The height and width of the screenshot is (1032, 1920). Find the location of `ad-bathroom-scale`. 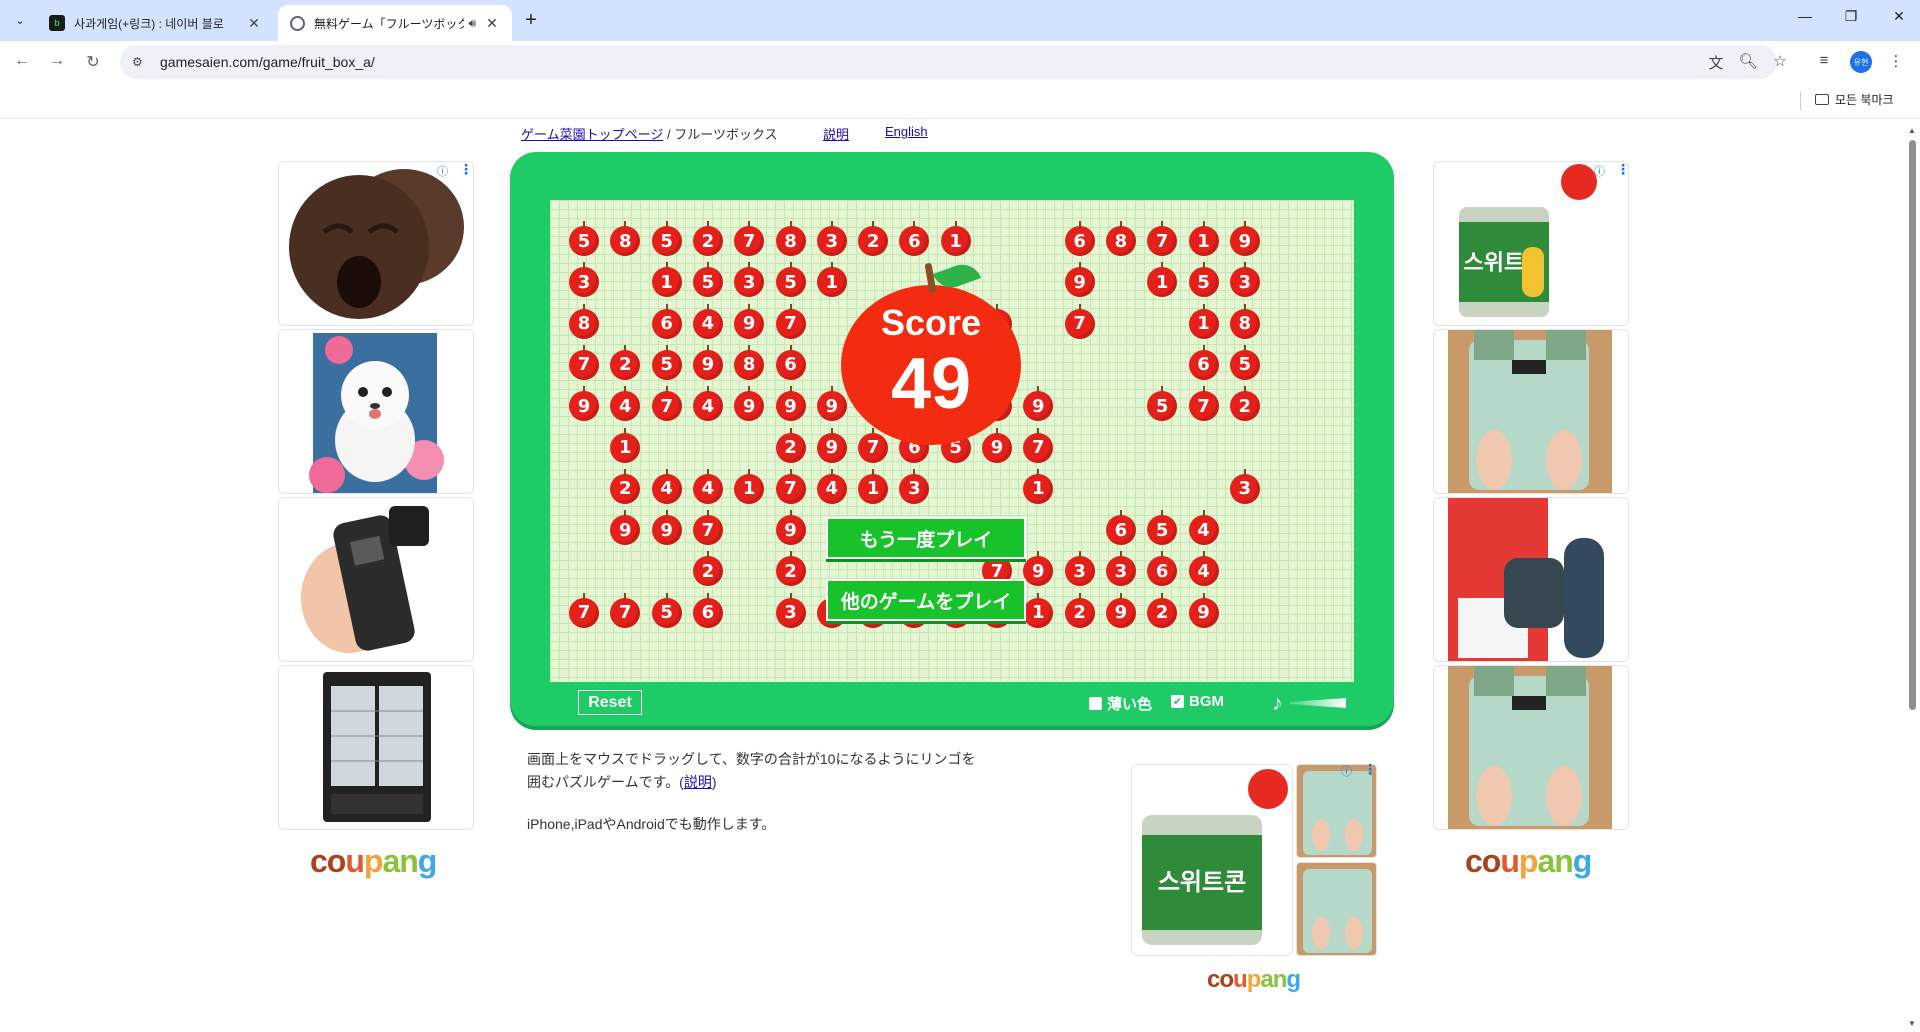

ad-bathroom-scale is located at coordinates (1531, 411).